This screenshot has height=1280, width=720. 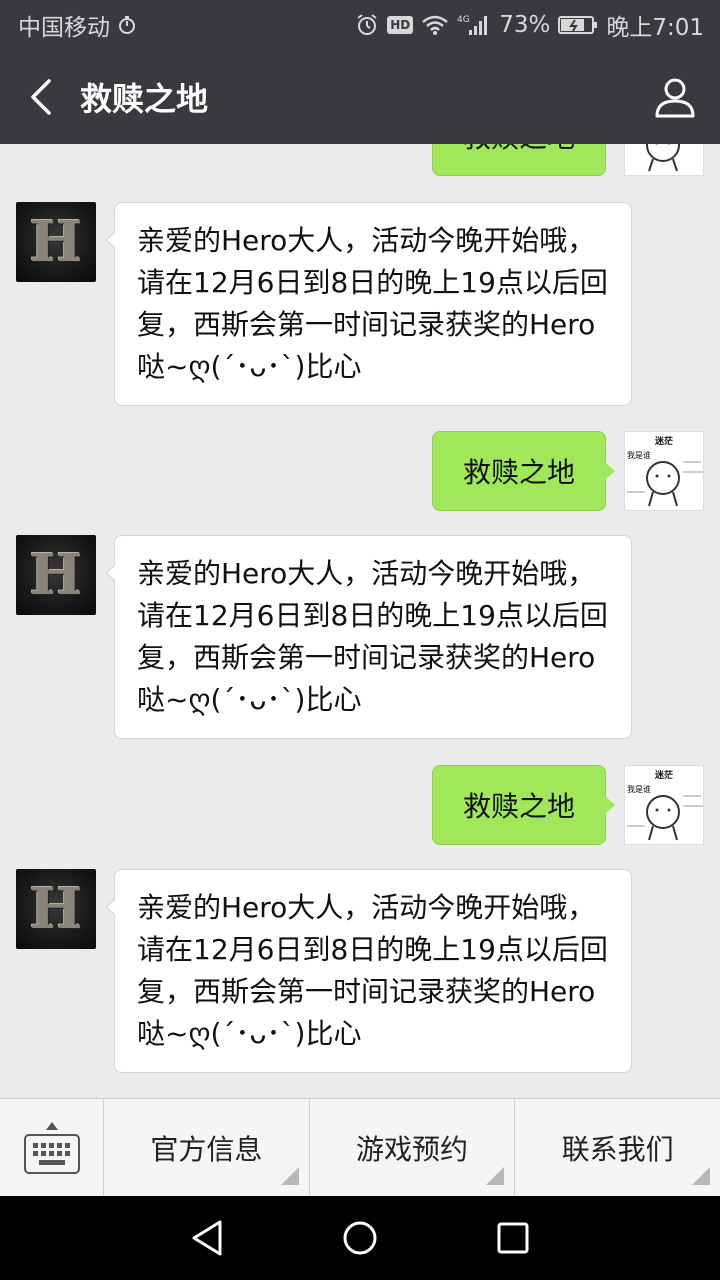 I want to click on square-recents-icon, so click(x=513, y=1238).